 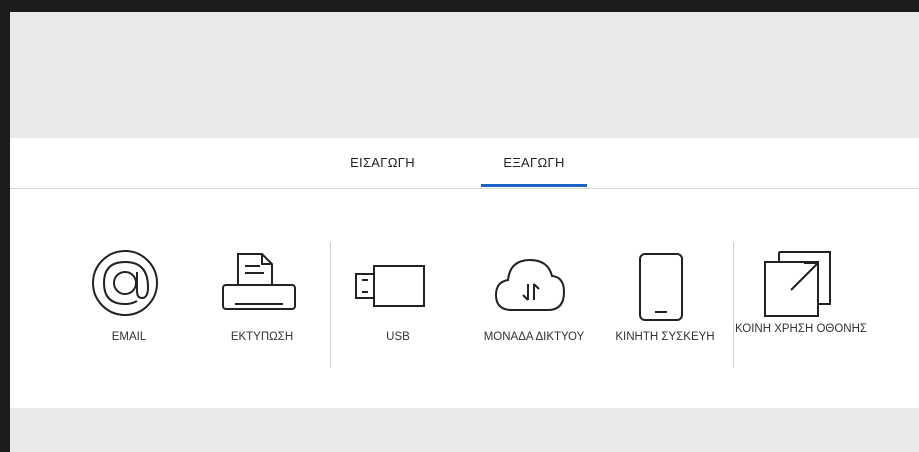 What do you see at coordinates (534, 171) in the screenshot?
I see `tab-export: ΕΞΑΓΩΓΗ` at bounding box center [534, 171].